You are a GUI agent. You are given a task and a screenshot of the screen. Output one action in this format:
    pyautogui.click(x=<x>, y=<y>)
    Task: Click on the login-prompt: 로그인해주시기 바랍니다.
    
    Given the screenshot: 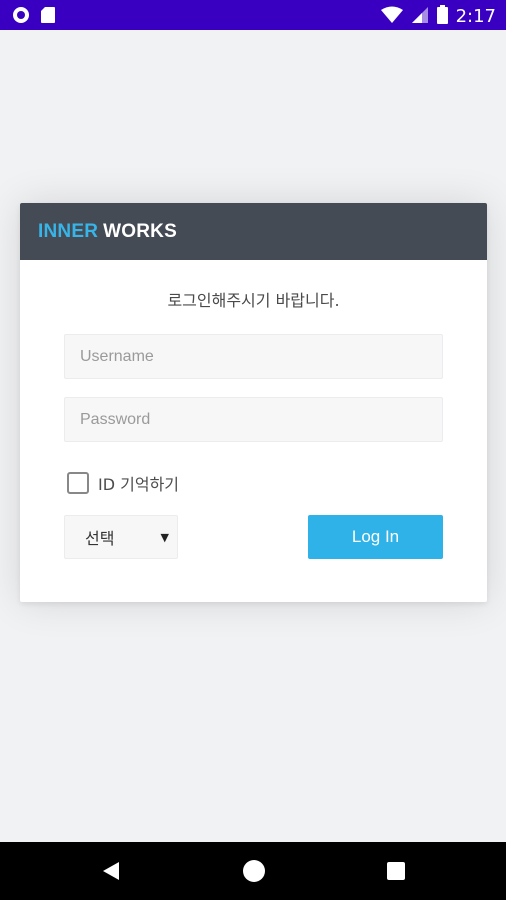 What is the action you would take?
    pyautogui.click(x=253, y=300)
    